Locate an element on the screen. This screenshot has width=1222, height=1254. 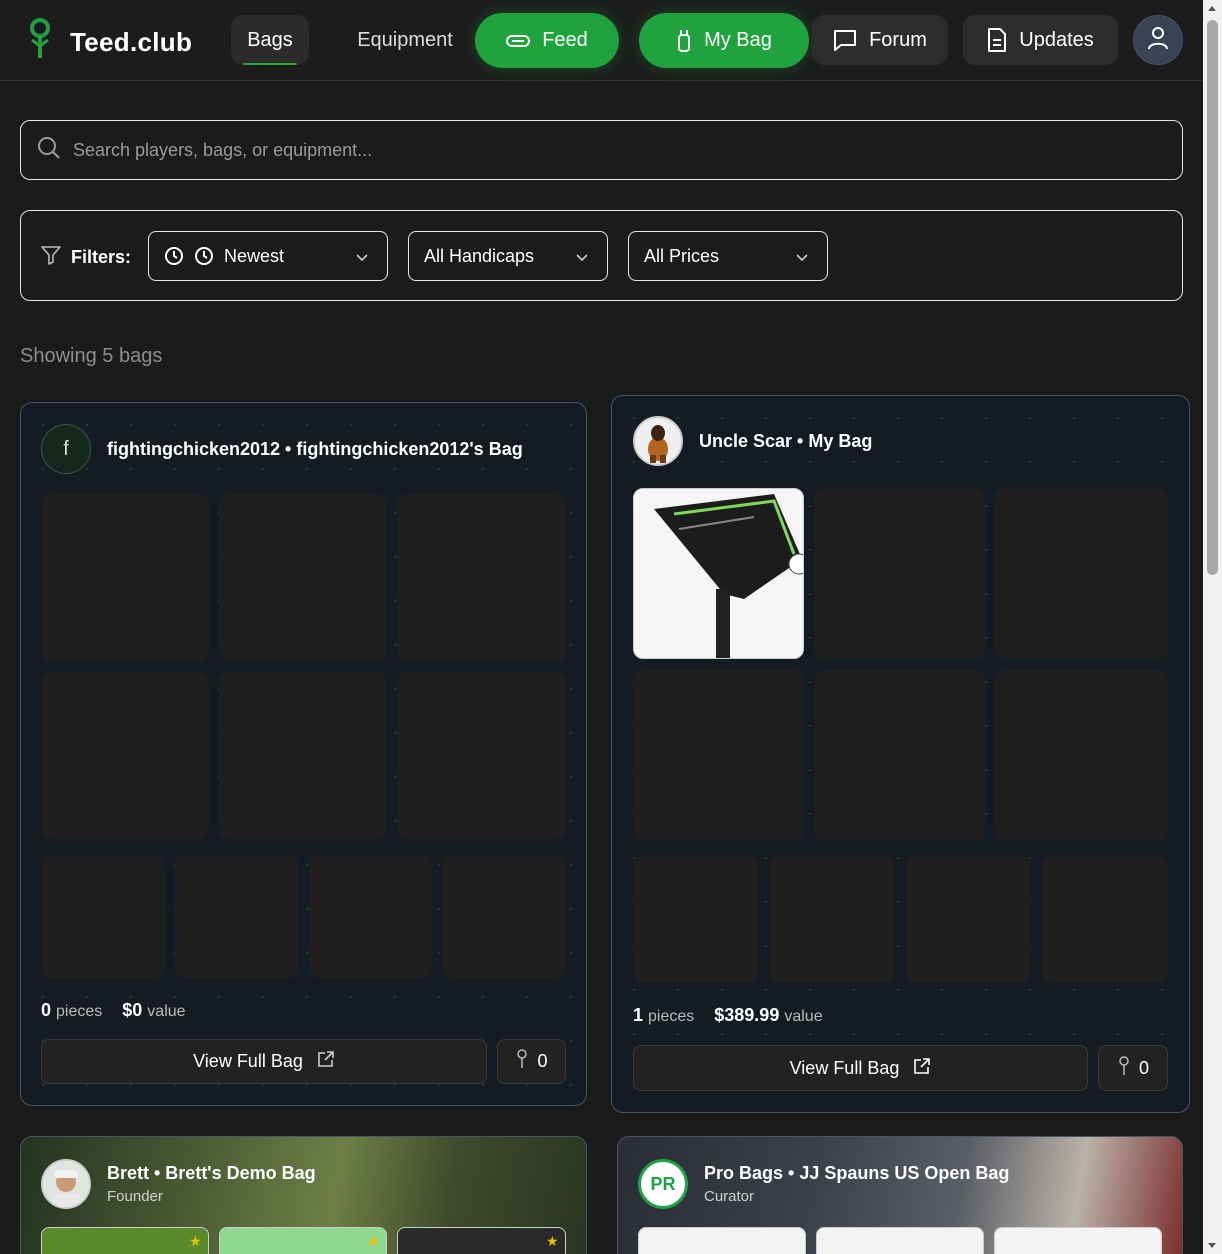
search-box is located at coordinates (601, 150).